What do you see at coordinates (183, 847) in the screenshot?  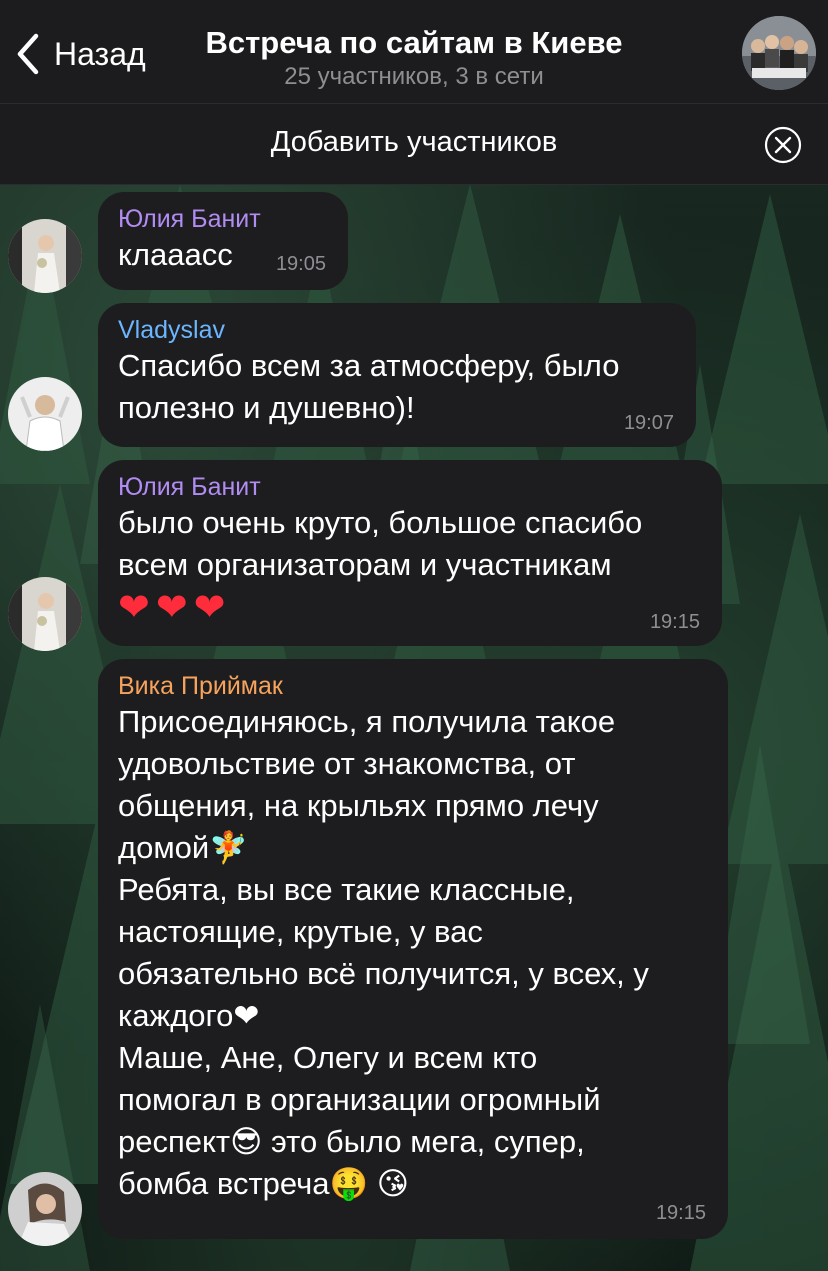 I see `message-text-line: домой🧚` at bounding box center [183, 847].